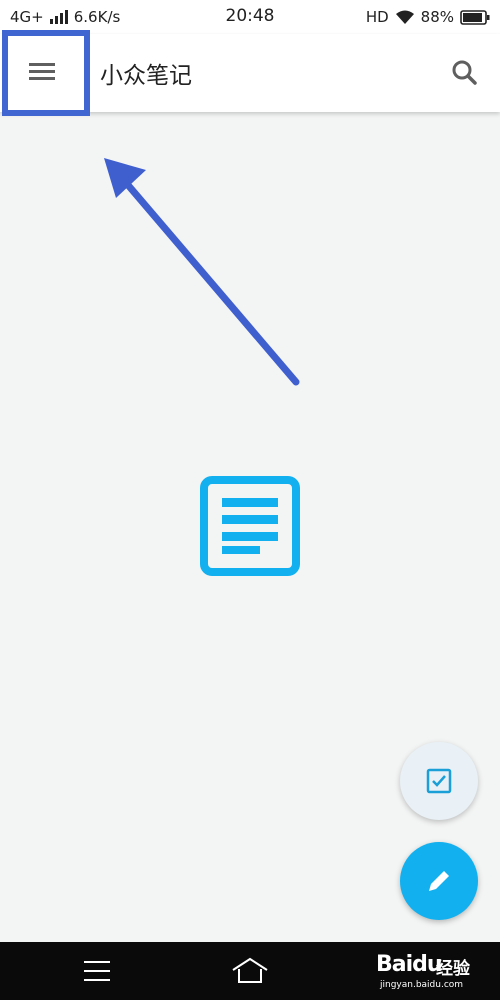  I want to click on watermark-name: 经验, so click(453, 969).